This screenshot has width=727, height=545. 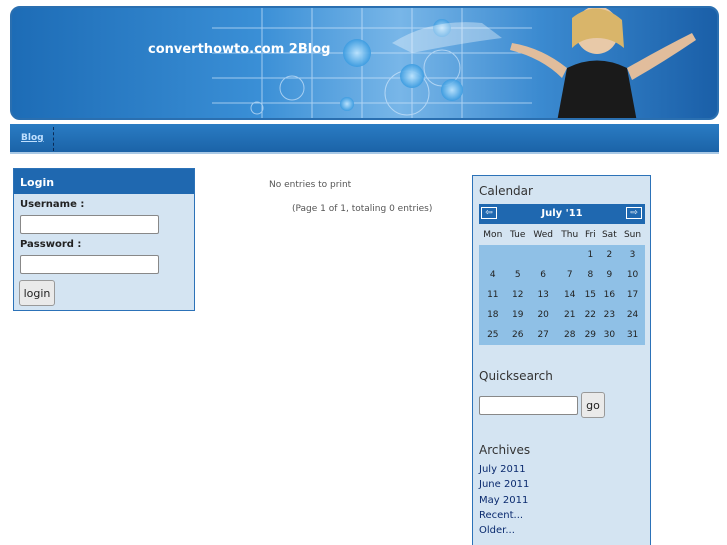 I want to click on archive-link-june-2011: June 2011, so click(x=504, y=484).